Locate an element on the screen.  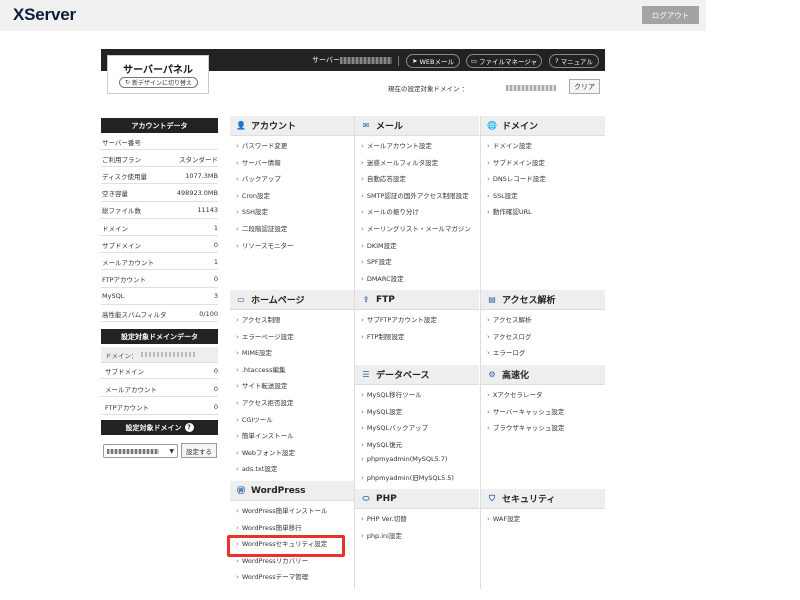
link-ftp-0: サブFTPアカウント設定 is located at coordinates (399, 319).